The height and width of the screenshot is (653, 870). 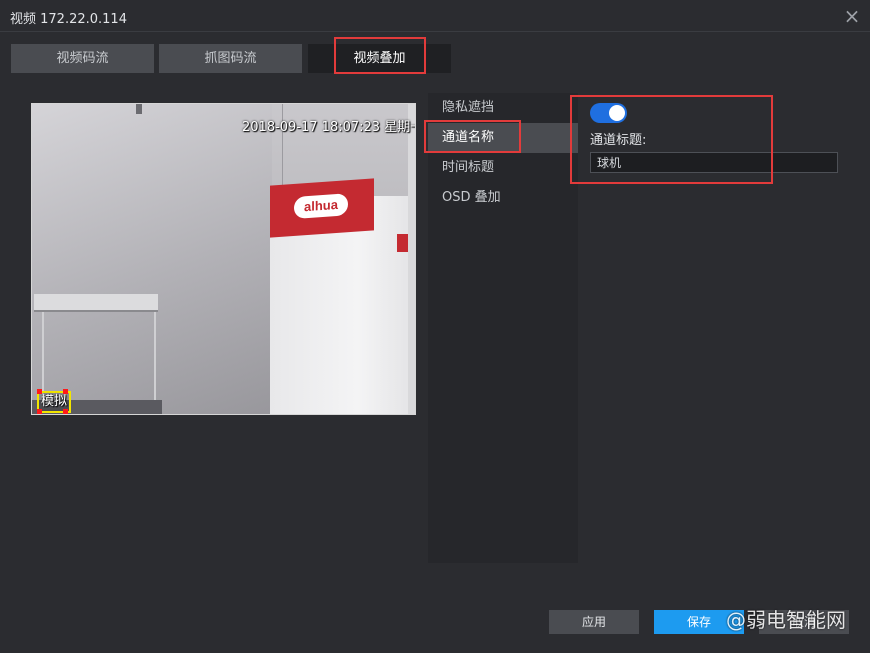 What do you see at coordinates (82, 58) in the screenshot?
I see `tab-video-stream: 视频码流` at bounding box center [82, 58].